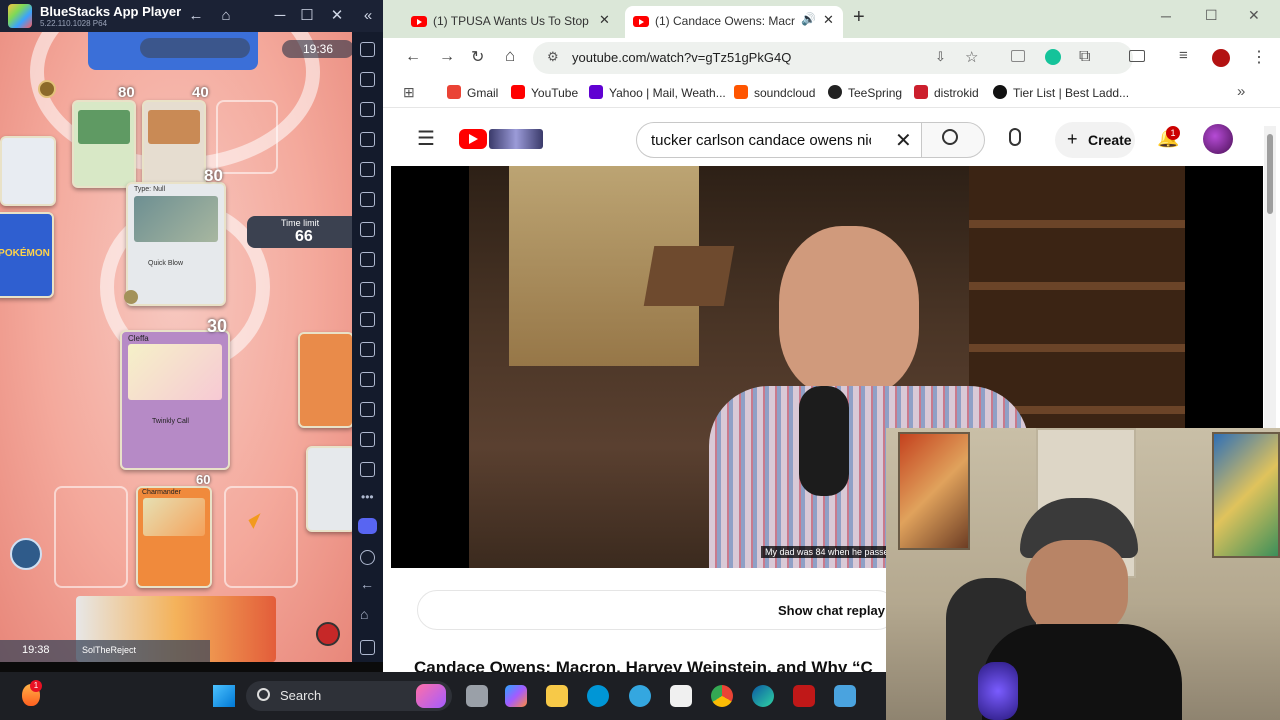 The height and width of the screenshot is (720, 1280). Describe the element at coordinates (1053, 57) in the screenshot. I see `grammarly-icon` at that location.